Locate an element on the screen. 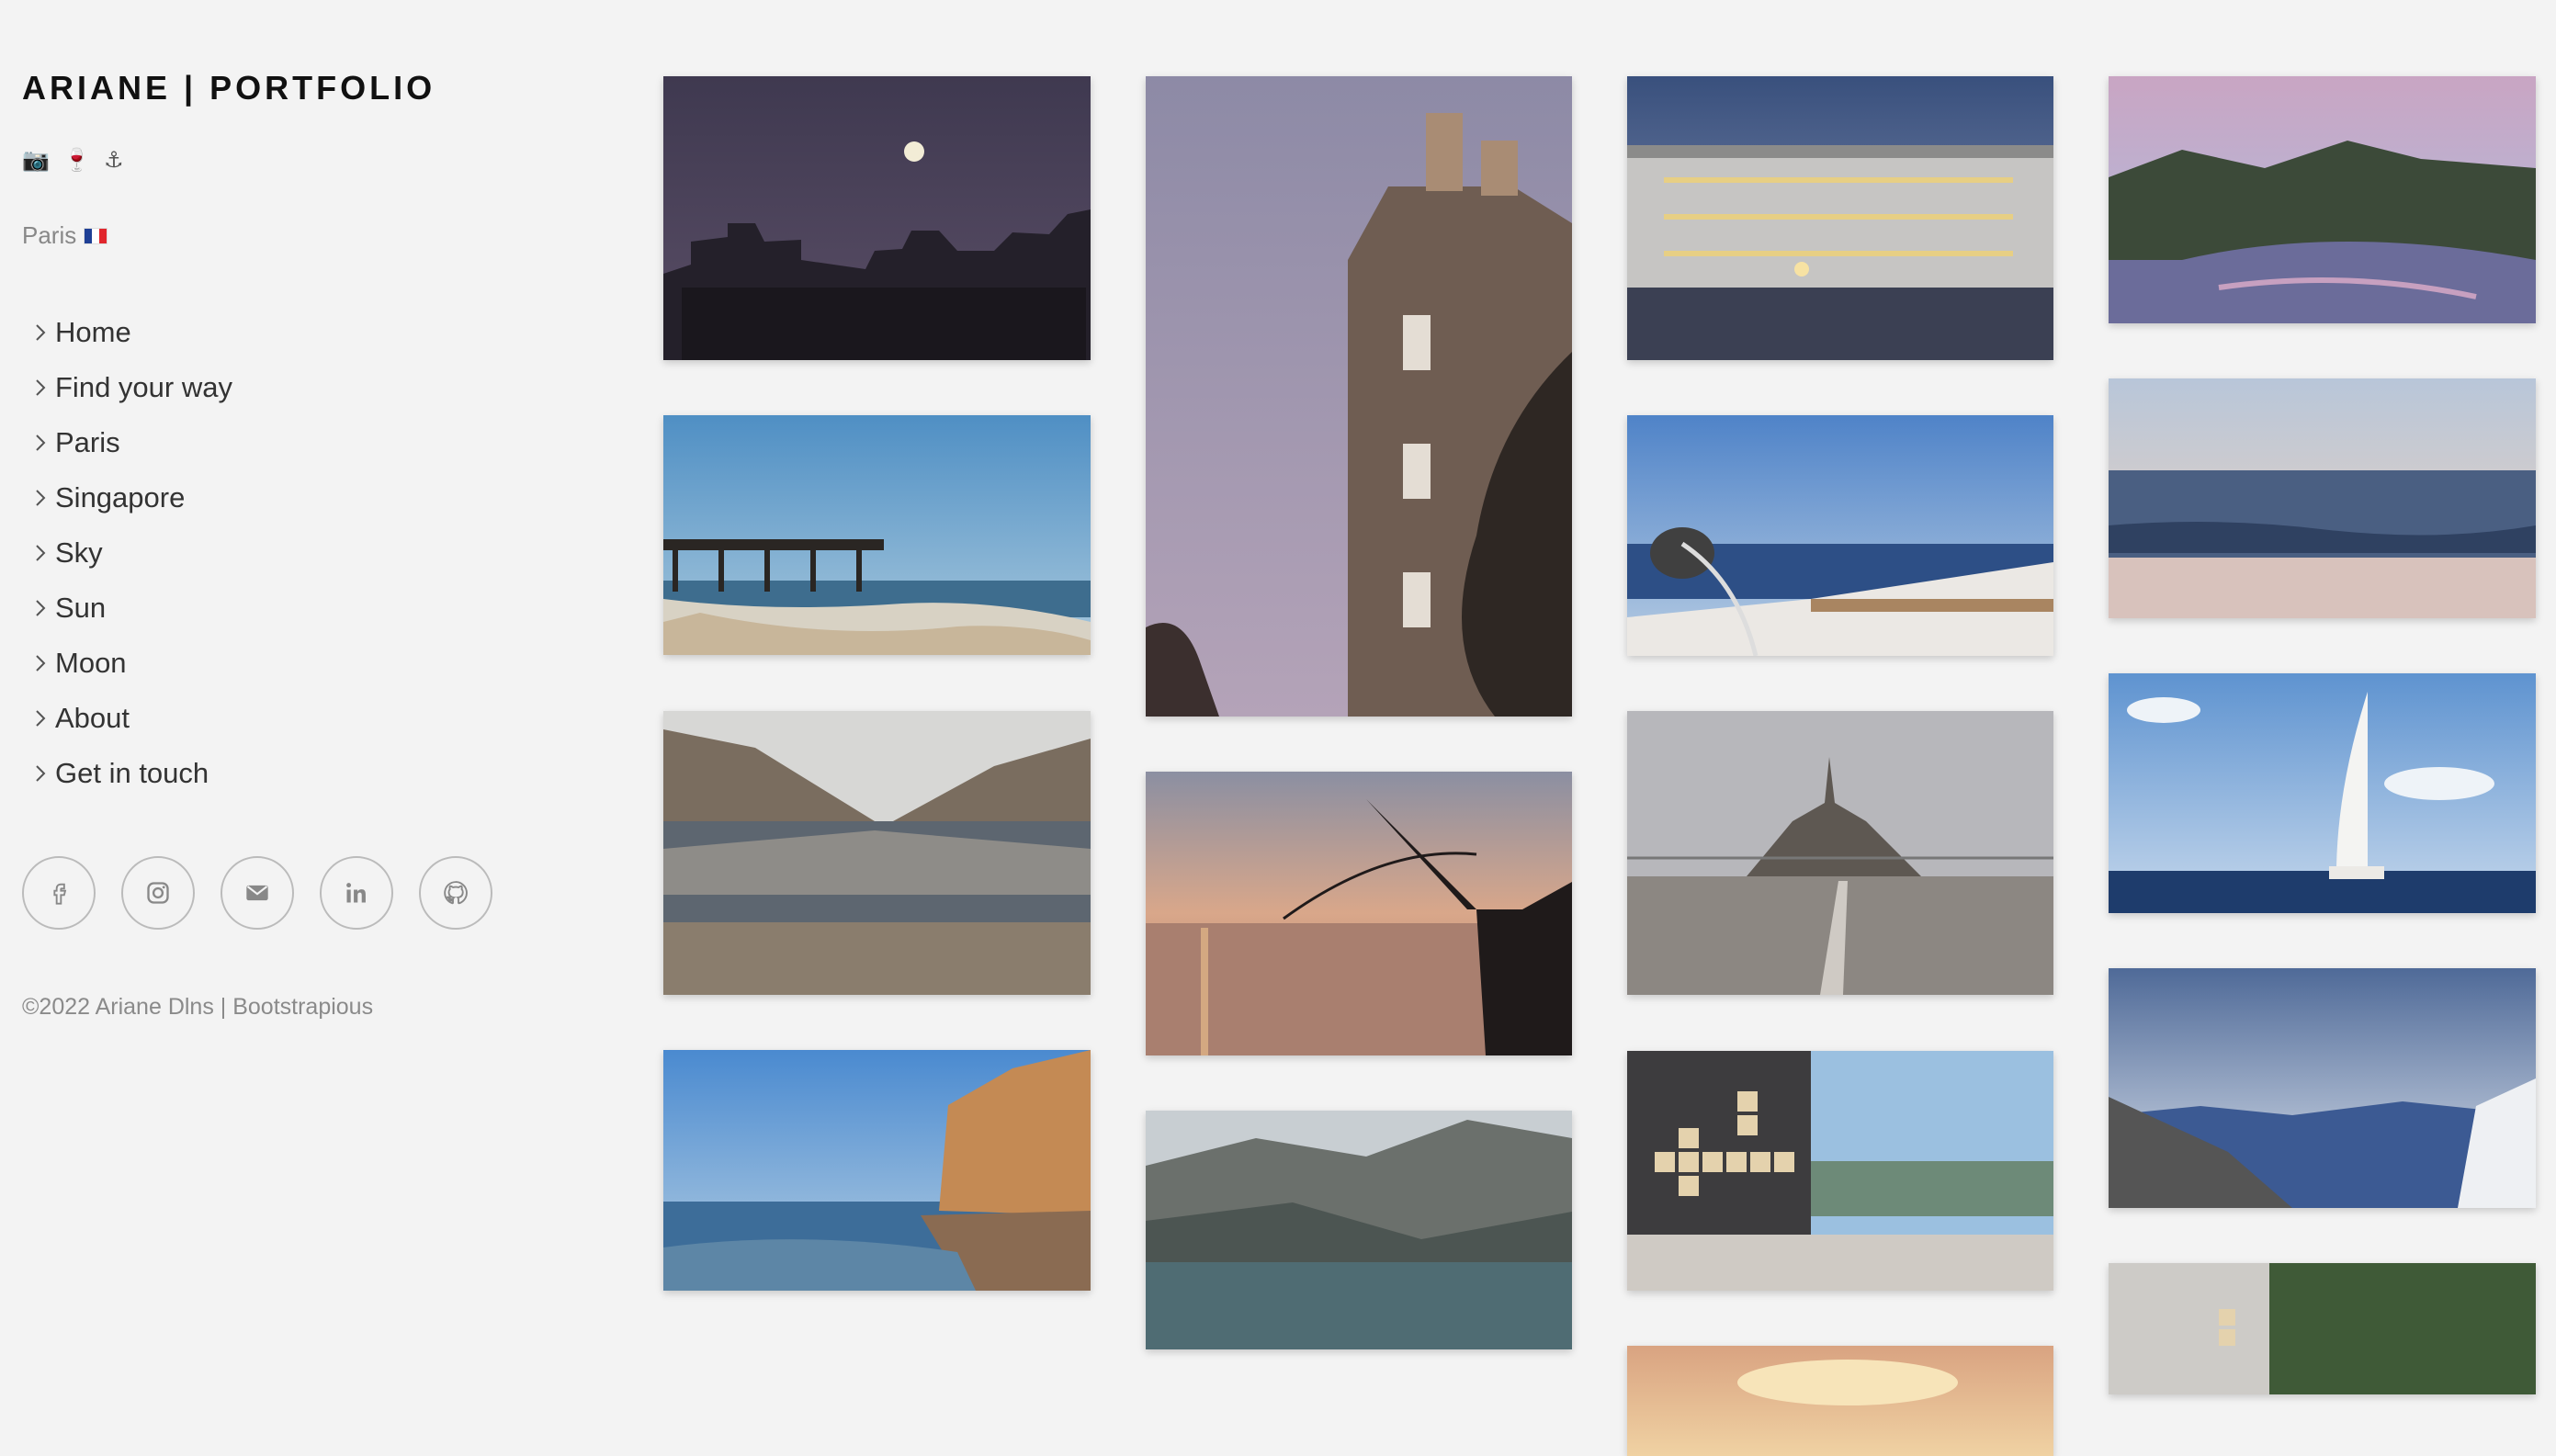  photo-rocky-reflection is located at coordinates (877, 853).